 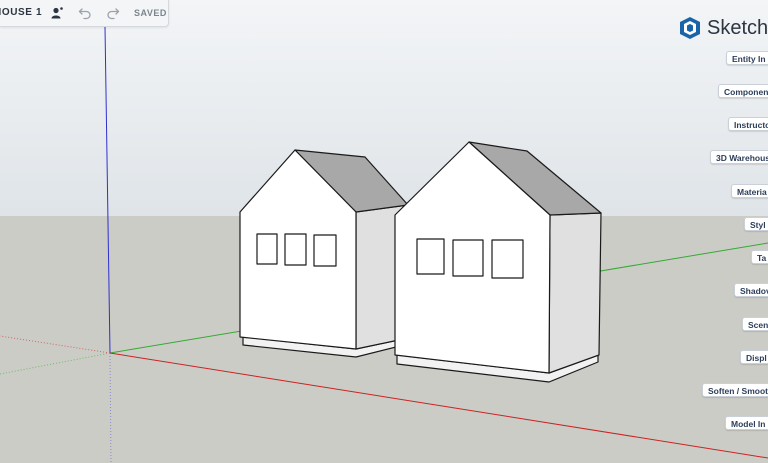 I want to click on panel-scenes: Scen, so click(x=755, y=324).